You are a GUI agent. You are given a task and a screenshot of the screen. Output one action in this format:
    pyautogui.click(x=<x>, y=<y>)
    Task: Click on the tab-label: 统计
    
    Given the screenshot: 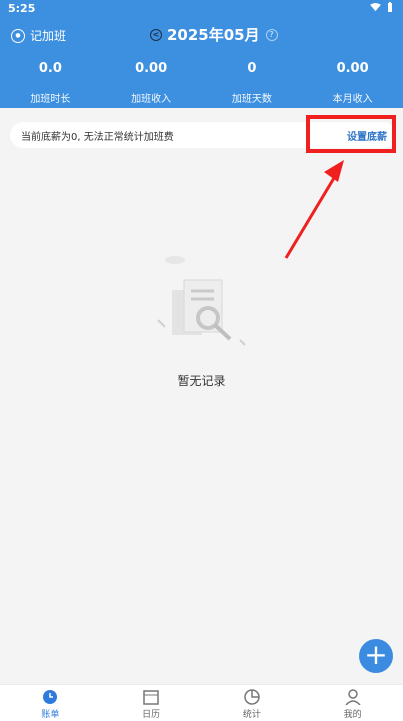 What is the action you would take?
    pyautogui.click(x=251, y=715)
    